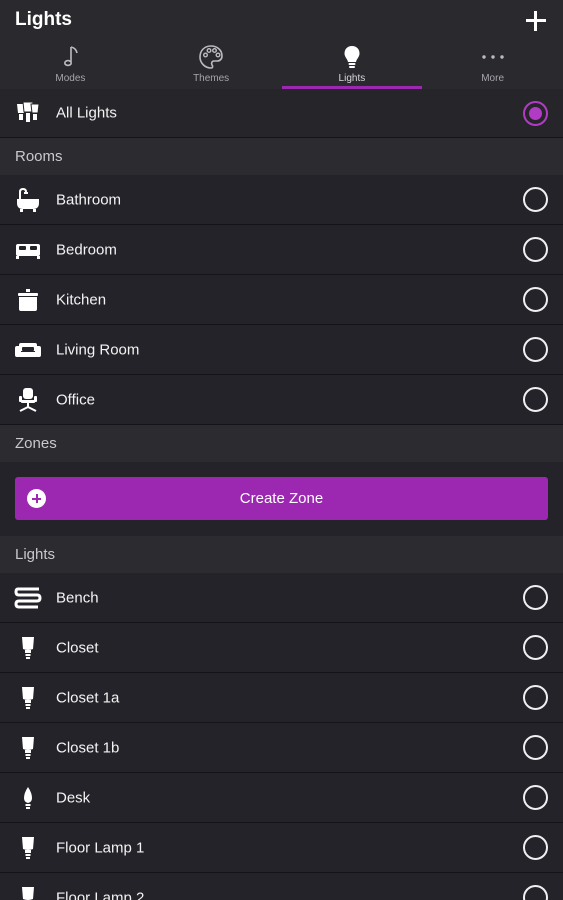  Describe the element at coordinates (88, 747) in the screenshot. I see `light-label: Closet 1b` at that location.